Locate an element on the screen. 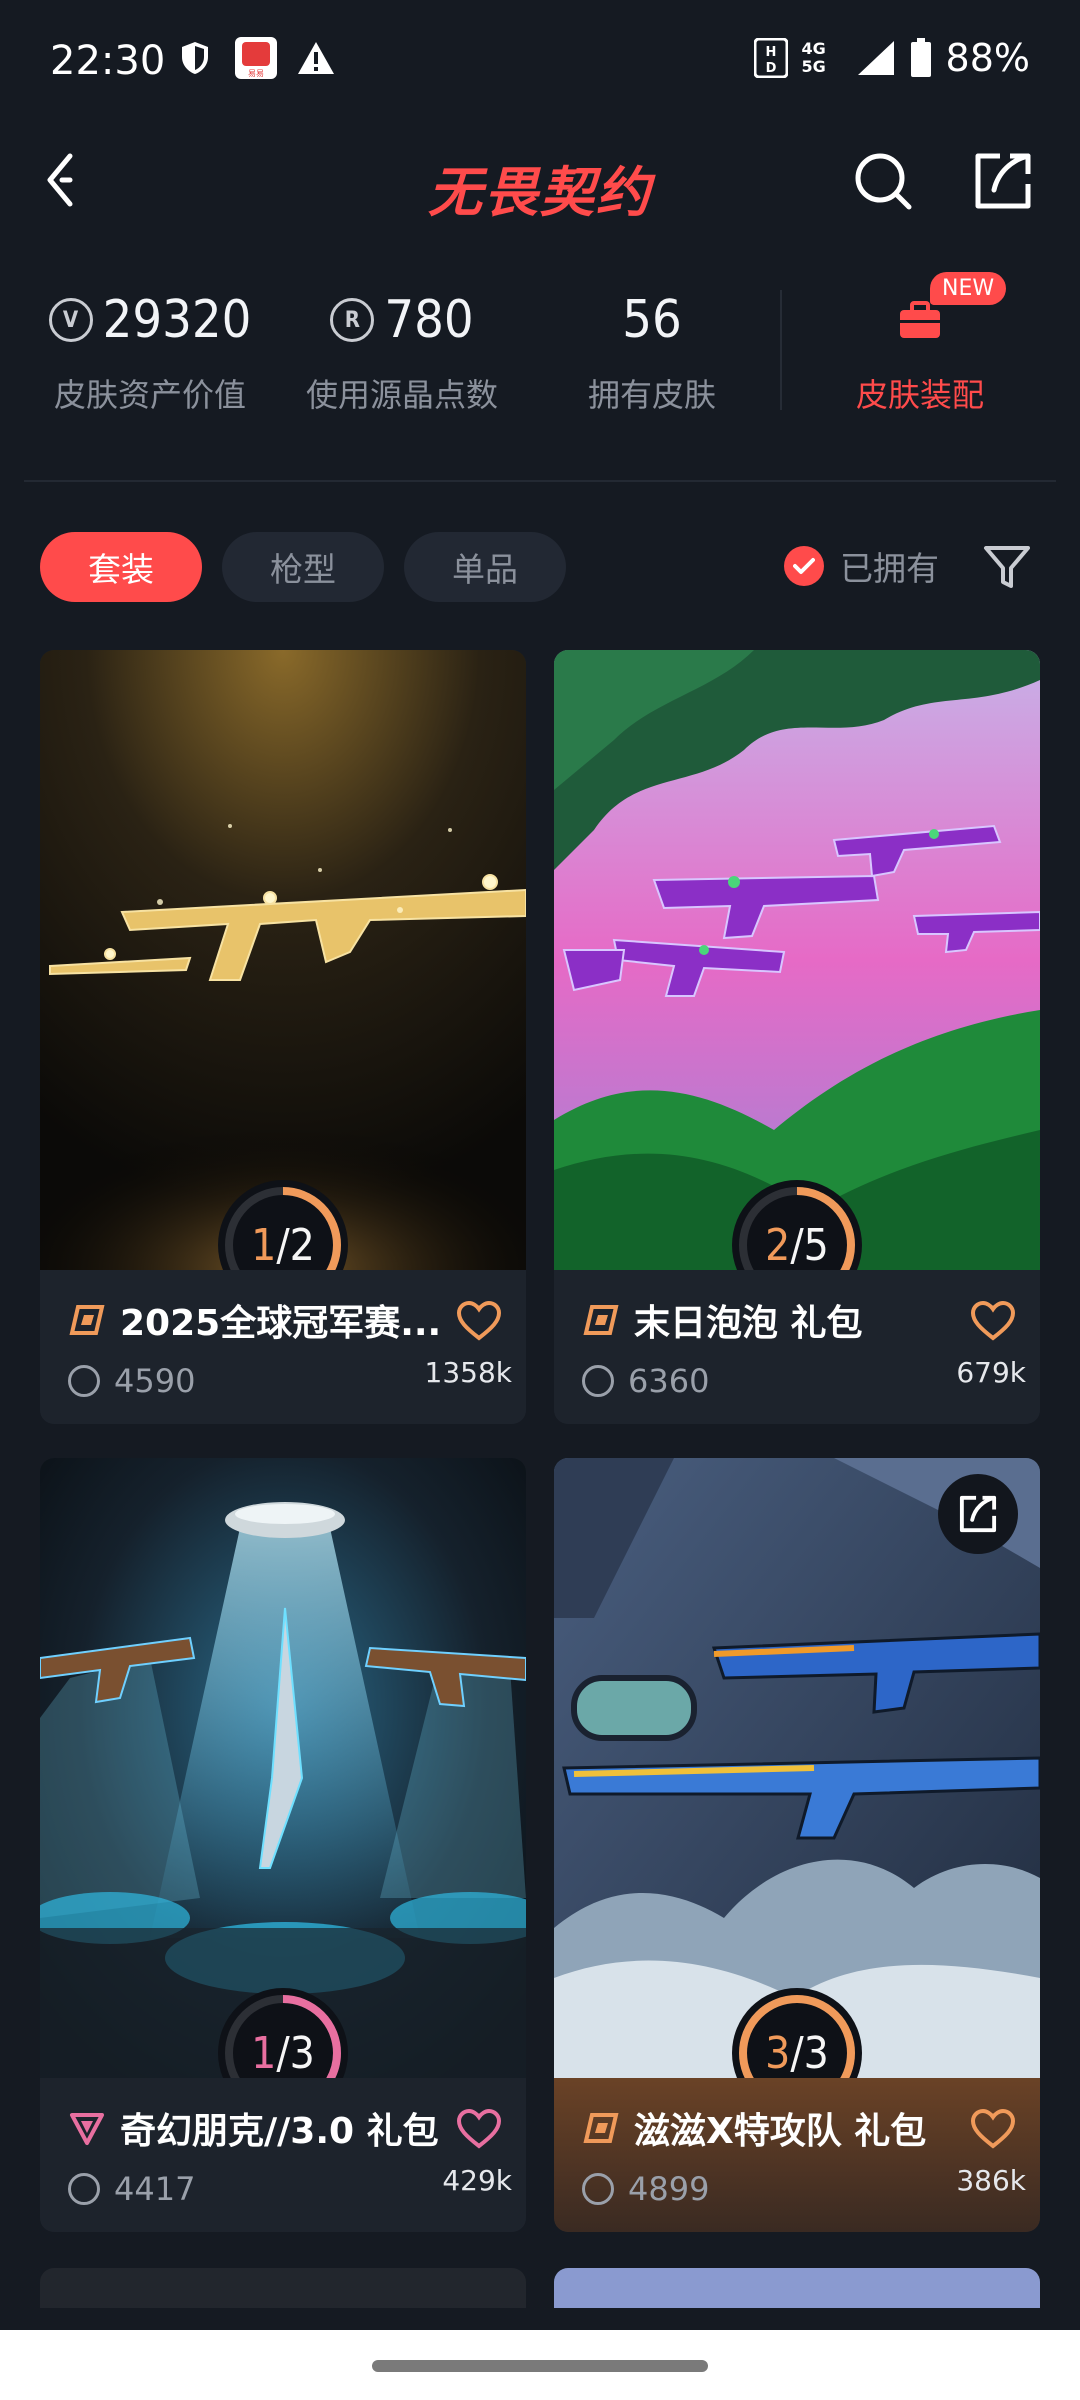 The image size is (1080, 2400). bundle-price: 4417 is located at coordinates (155, 2189).